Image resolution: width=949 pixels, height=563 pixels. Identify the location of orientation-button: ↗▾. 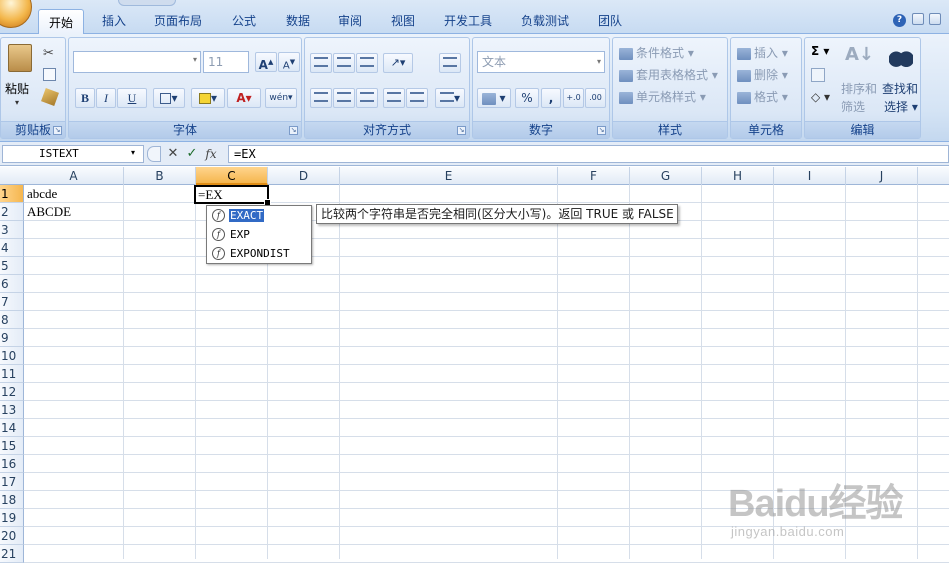
(398, 63).